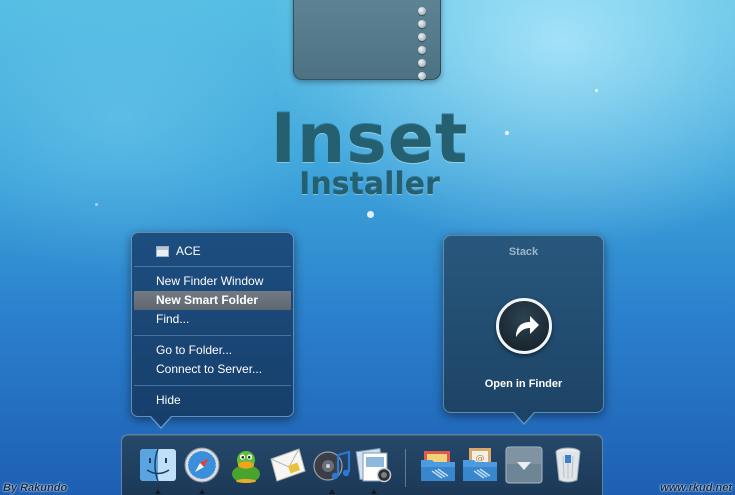 This screenshot has width=735, height=495. I want to click on dock-item-preview, so click(374, 465).